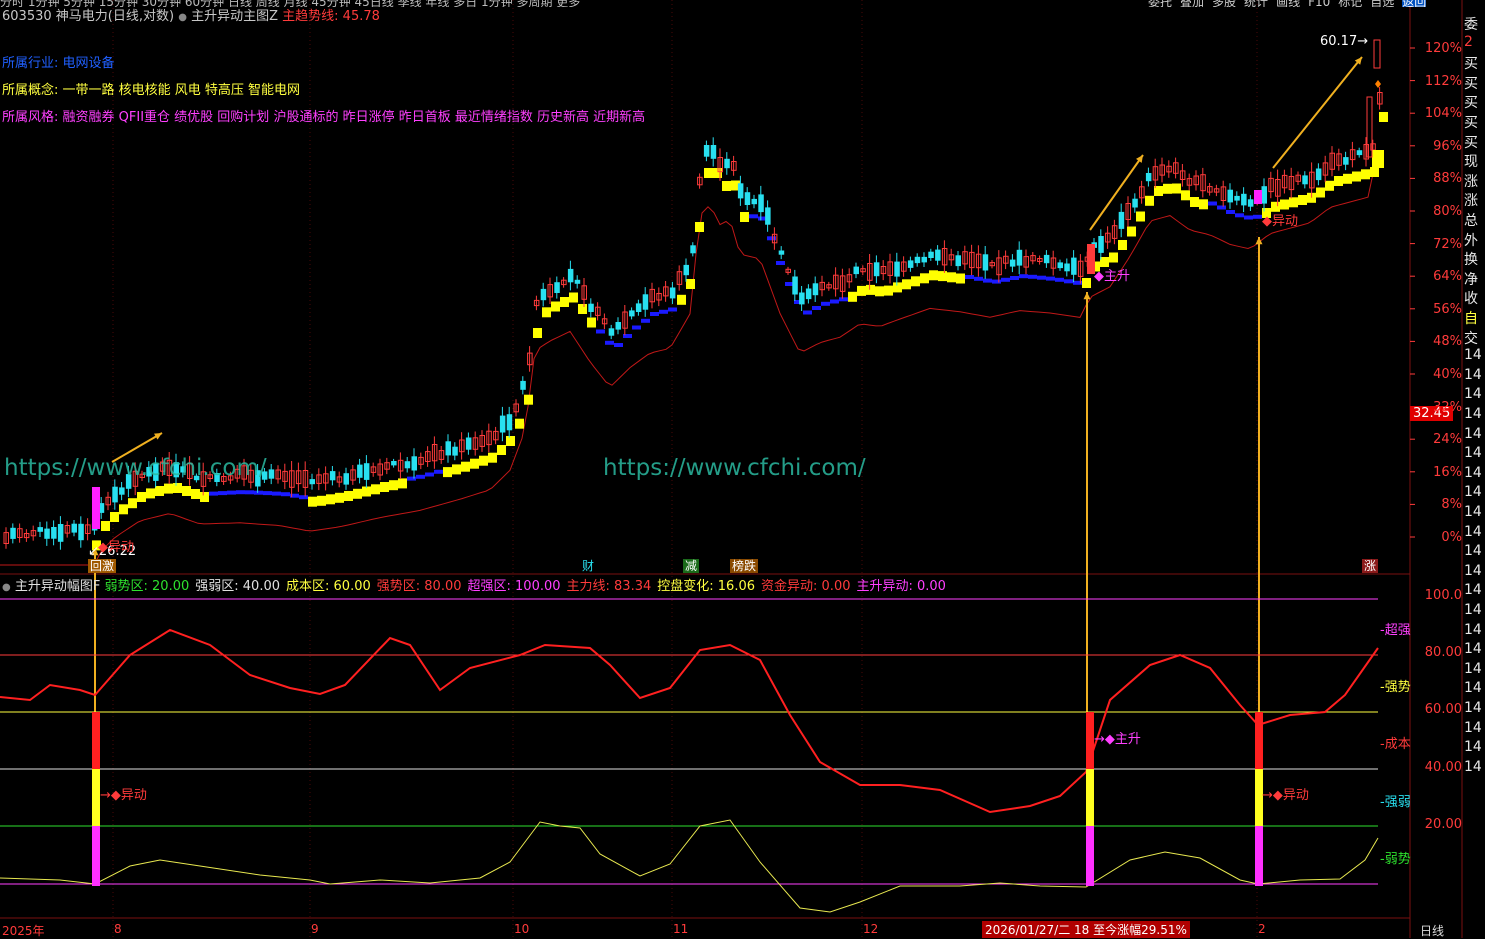  Describe the element at coordinates (1319, 3) in the screenshot. I see `toolbar-button: F10` at that location.